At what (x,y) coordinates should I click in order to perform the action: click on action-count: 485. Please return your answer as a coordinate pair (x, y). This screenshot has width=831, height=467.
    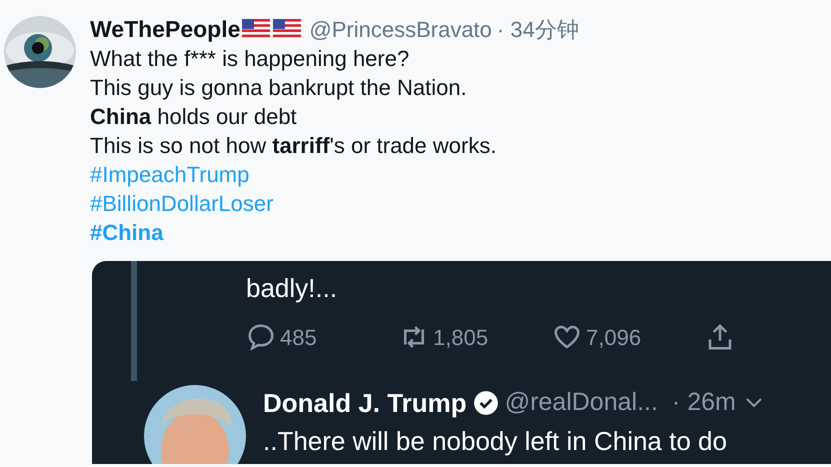
    Looking at the image, I should click on (298, 338).